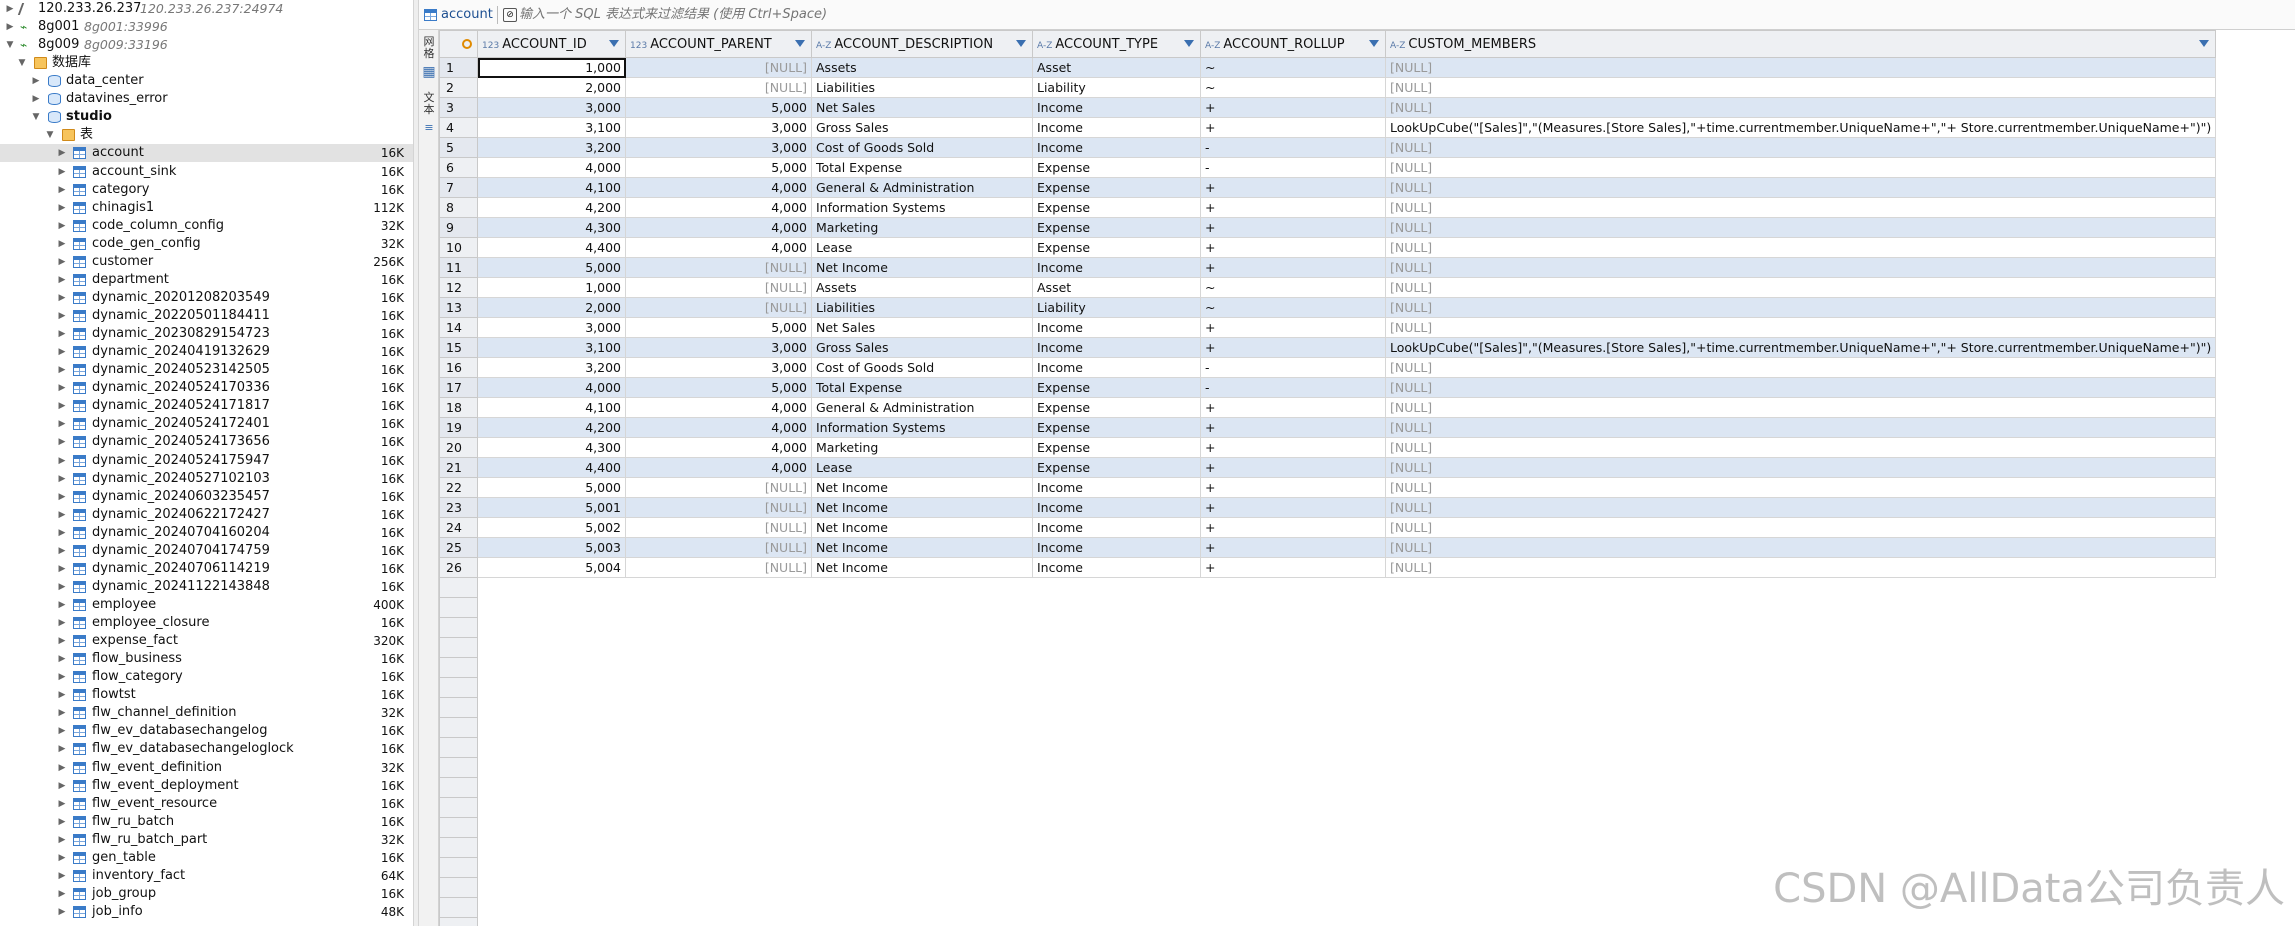 This screenshot has width=2295, height=926. Describe the element at coordinates (206, 45) in the screenshot. I see `connection-node: ▼ ⌁ 8g009 8g009:33196` at that location.